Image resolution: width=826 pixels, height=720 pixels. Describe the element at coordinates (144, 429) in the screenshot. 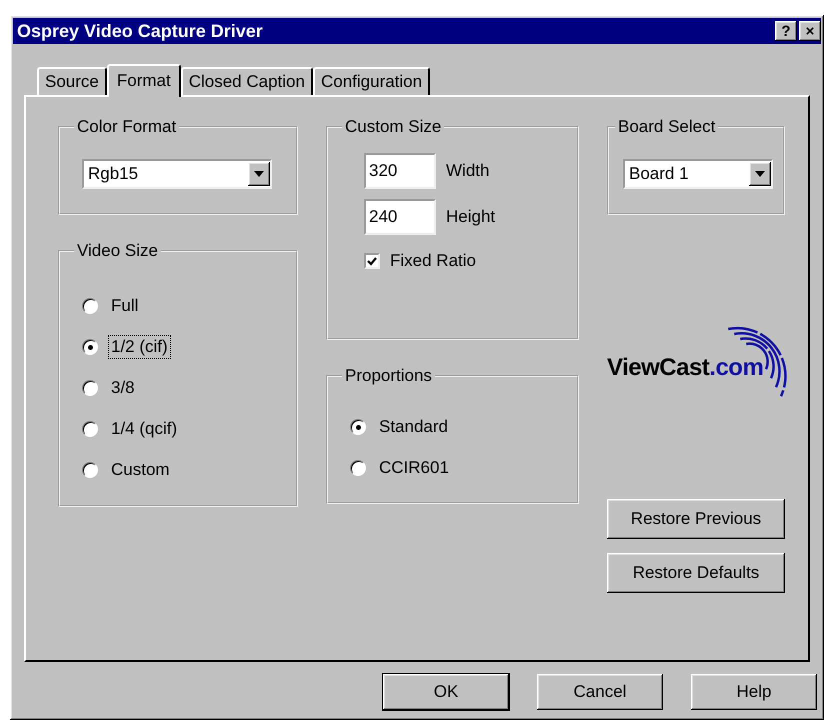

I see `radio-label: 1/4 (qcif)` at that location.